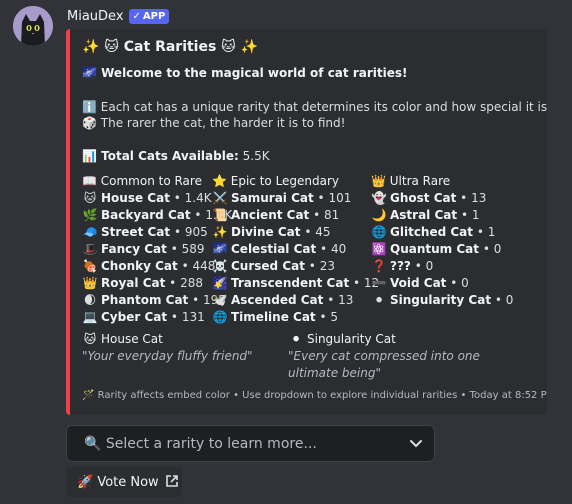 Image resolution: width=572 pixels, height=504 pixels. What do you see at coordinates (429, 198) in the screenshot?
I see `rarity-row: 👻 Ghost Cat • 13` at bounding box center [429, 198].